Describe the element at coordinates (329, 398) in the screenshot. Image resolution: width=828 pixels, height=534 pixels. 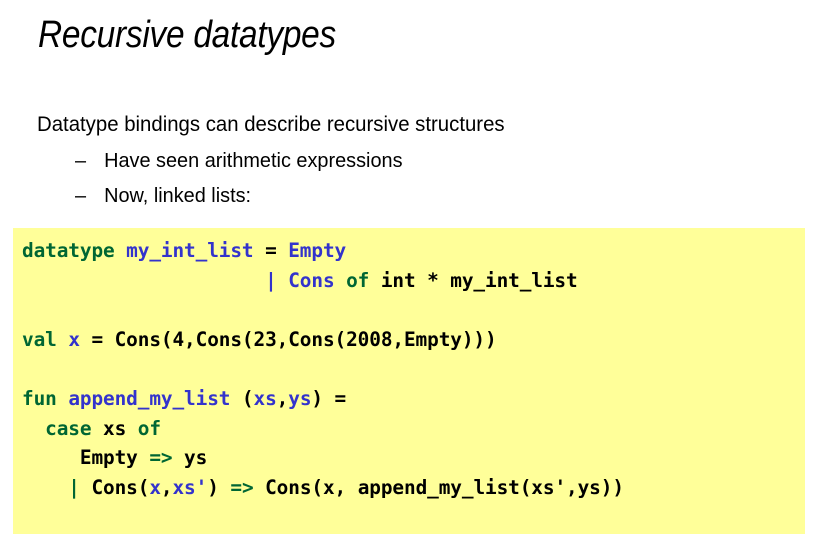
I see `code-token: ) =` at that location.